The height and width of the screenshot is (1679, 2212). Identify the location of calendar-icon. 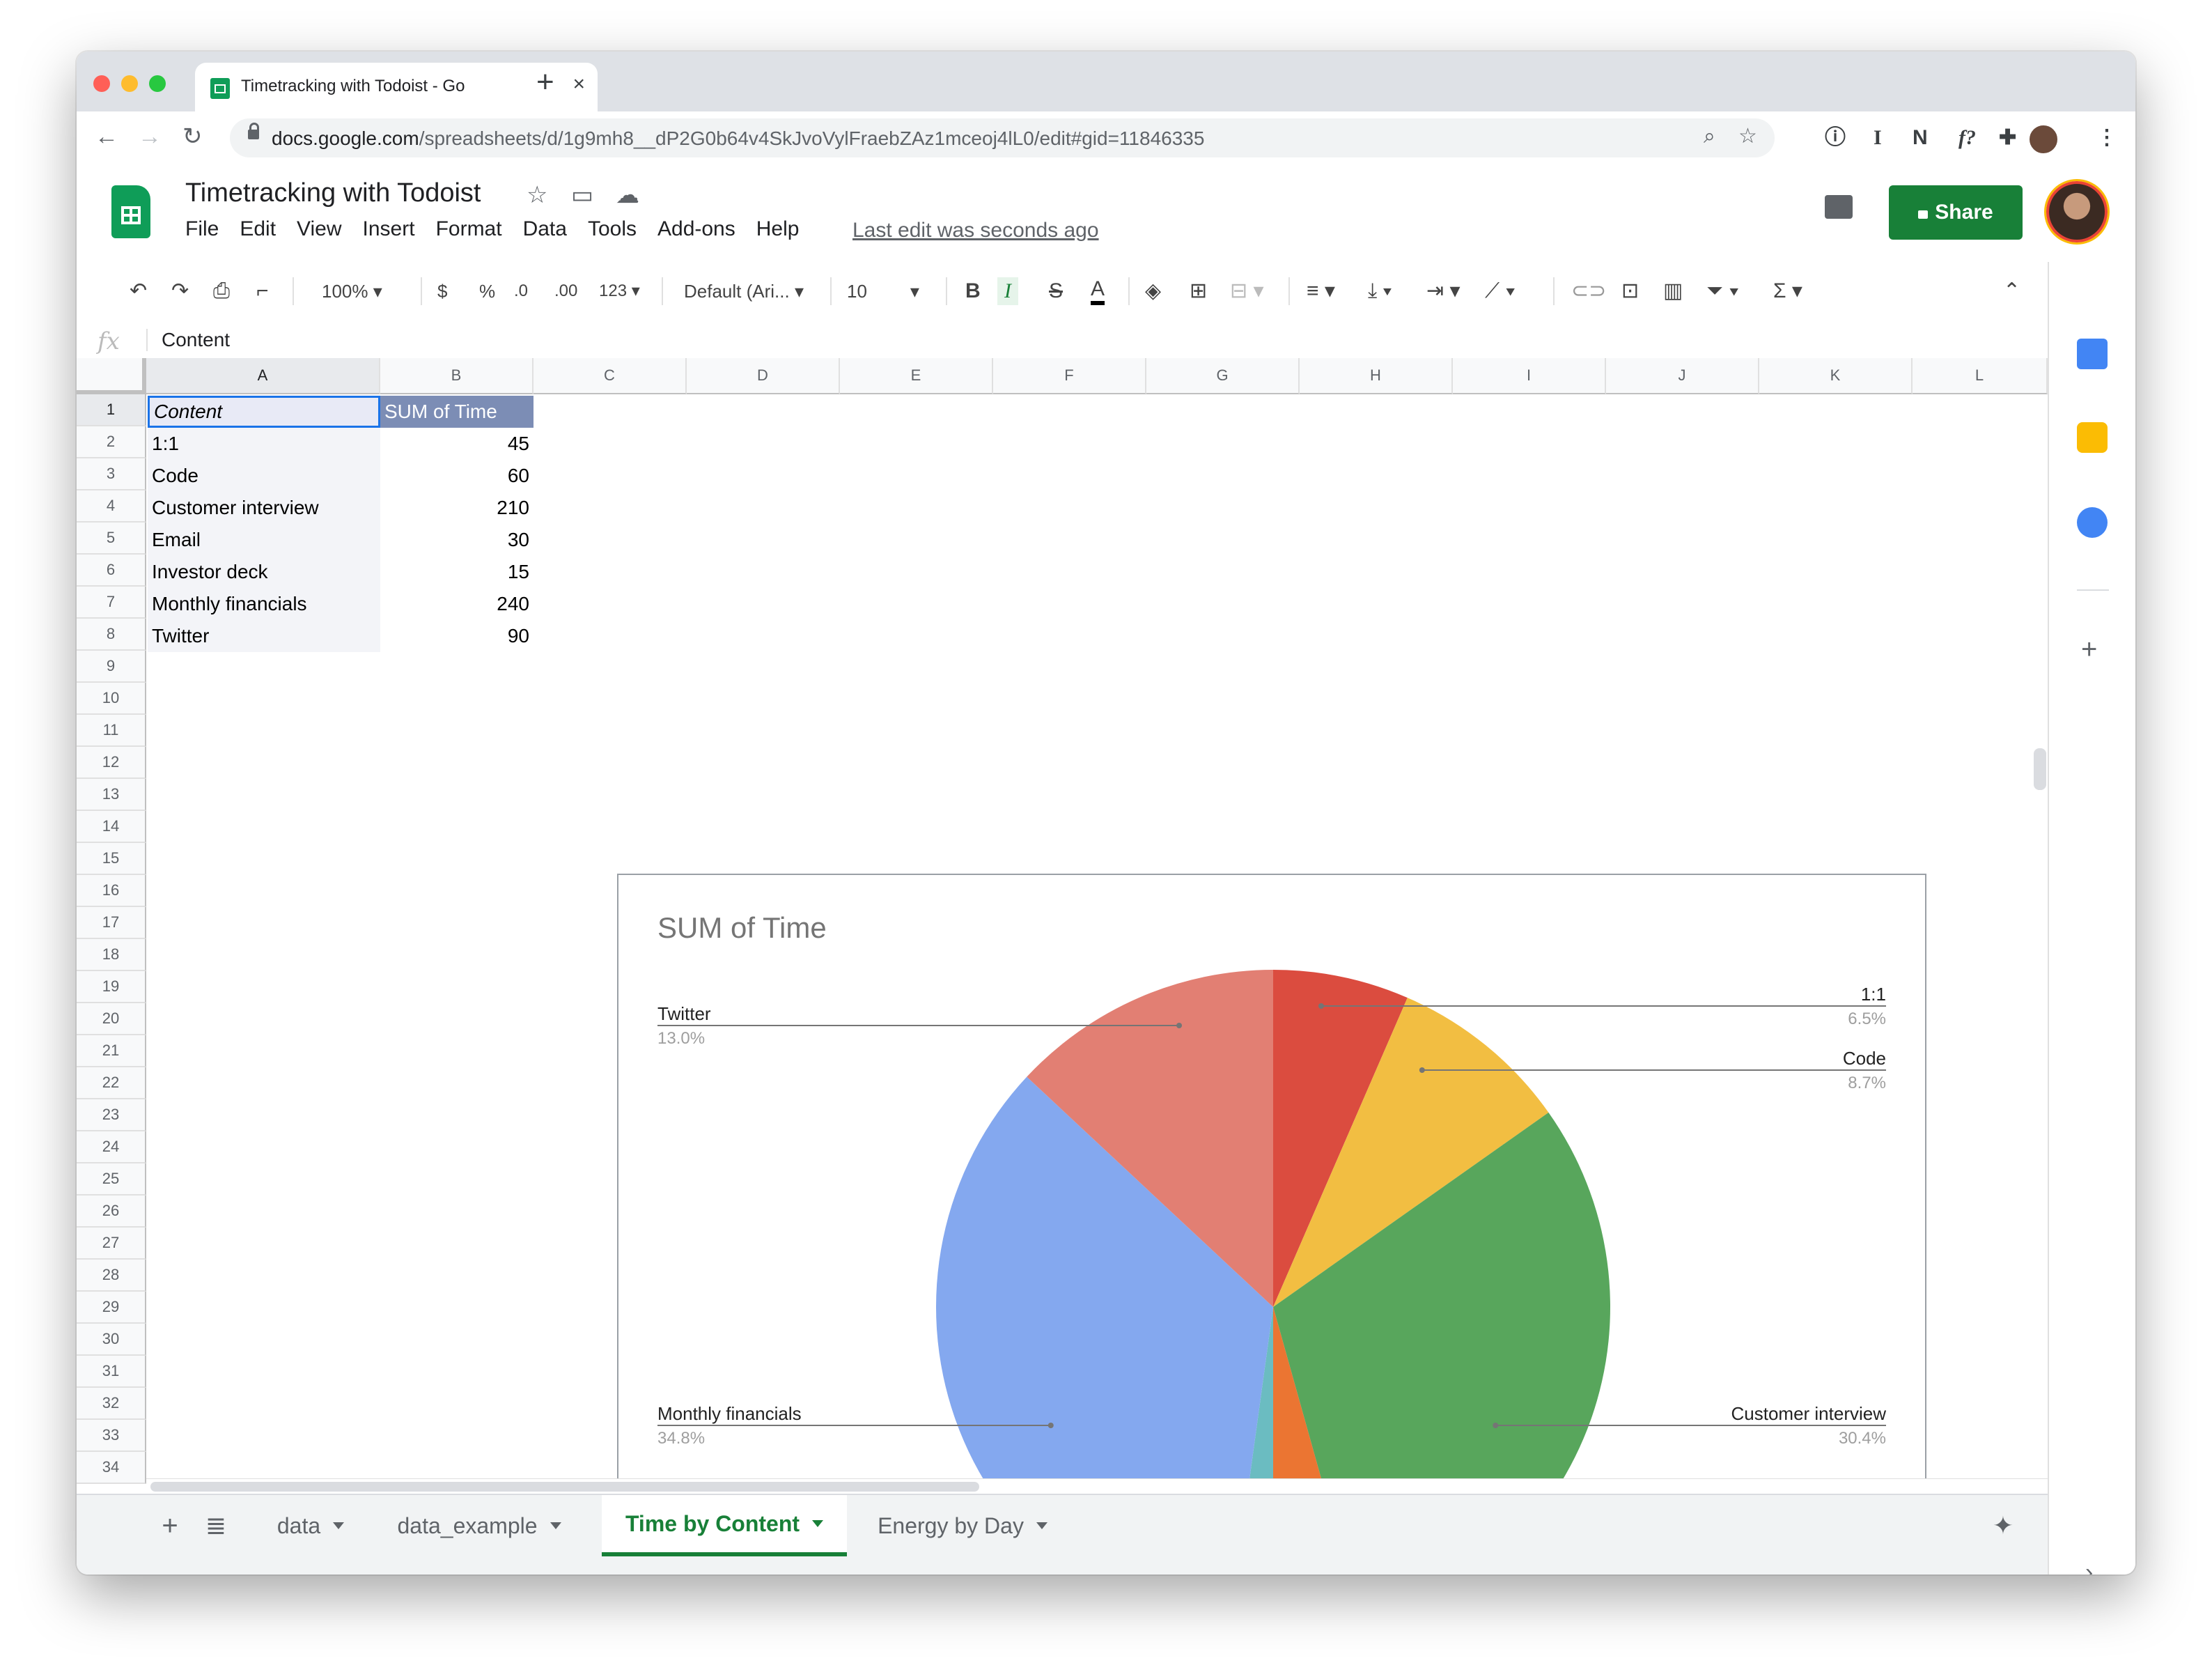
(2093, 354).